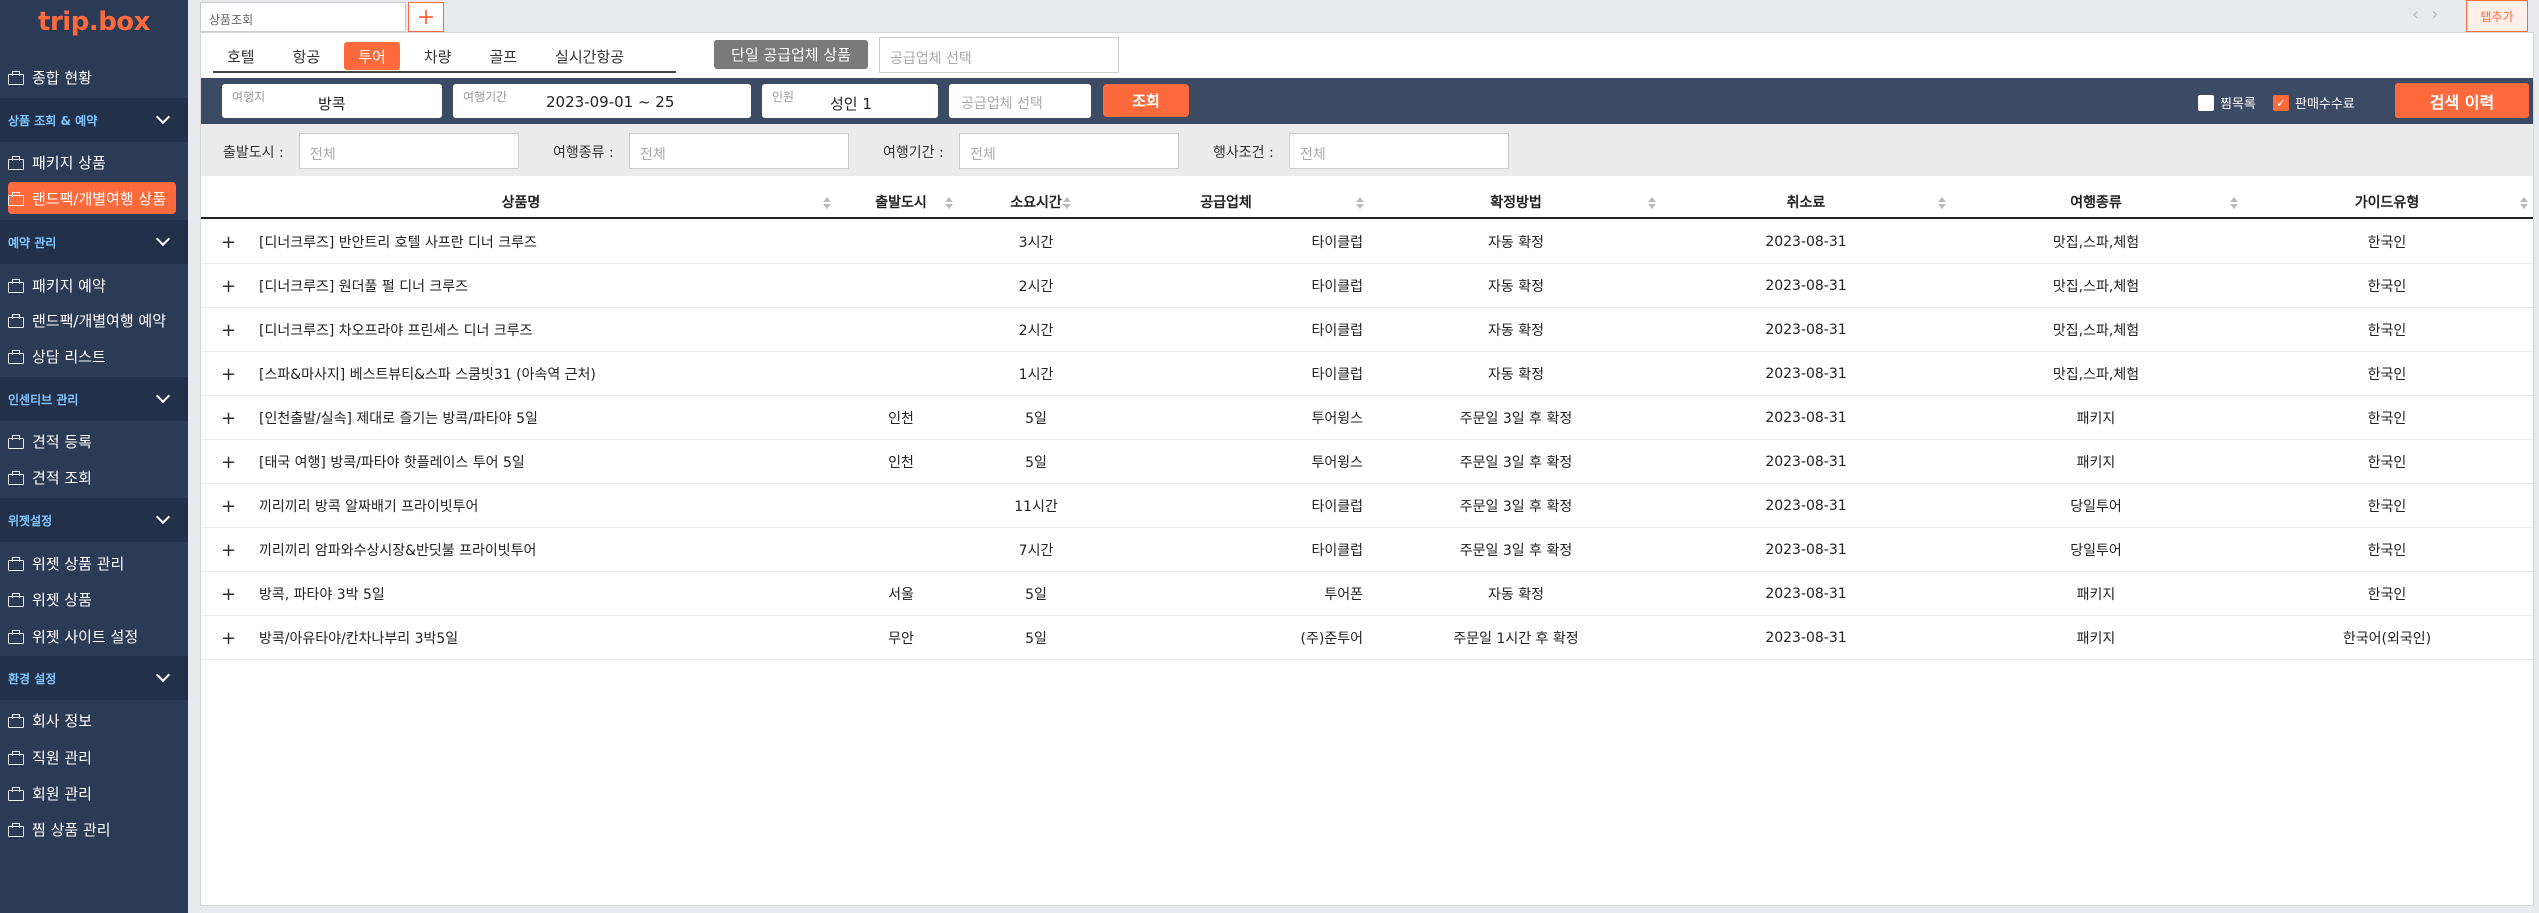 The image size is (2539, 913). I want to click on sidebar-item-quote-search: 견적 조회, so click(89, 477).